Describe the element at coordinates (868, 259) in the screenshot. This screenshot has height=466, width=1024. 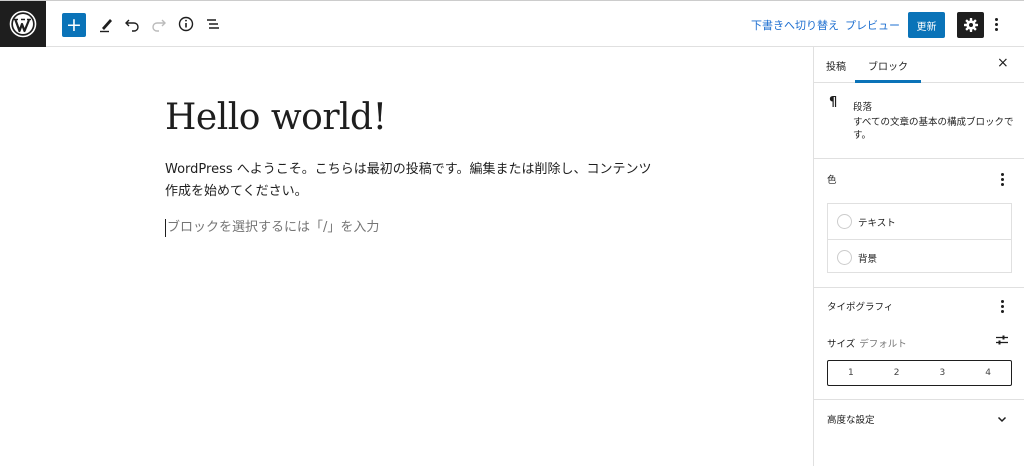
I see `color-background-label: 背景` at that location.